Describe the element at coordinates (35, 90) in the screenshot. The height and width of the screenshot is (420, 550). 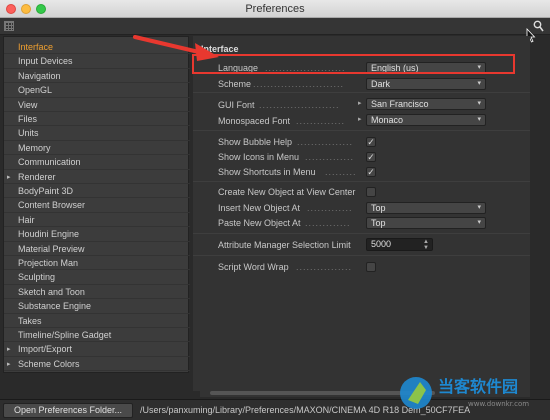
I see `sidebar-item-opengl: OpenGL` at that location.